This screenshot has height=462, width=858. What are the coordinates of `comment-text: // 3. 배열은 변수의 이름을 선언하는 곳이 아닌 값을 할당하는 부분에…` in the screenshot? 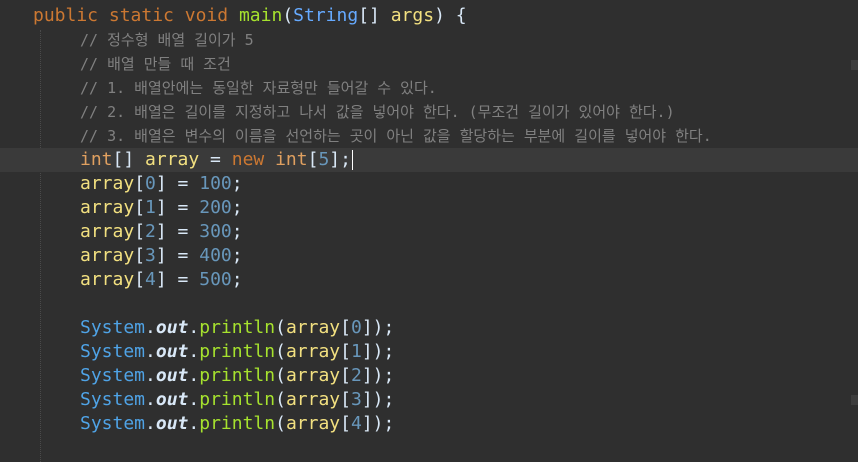 It's located at (396, 136).